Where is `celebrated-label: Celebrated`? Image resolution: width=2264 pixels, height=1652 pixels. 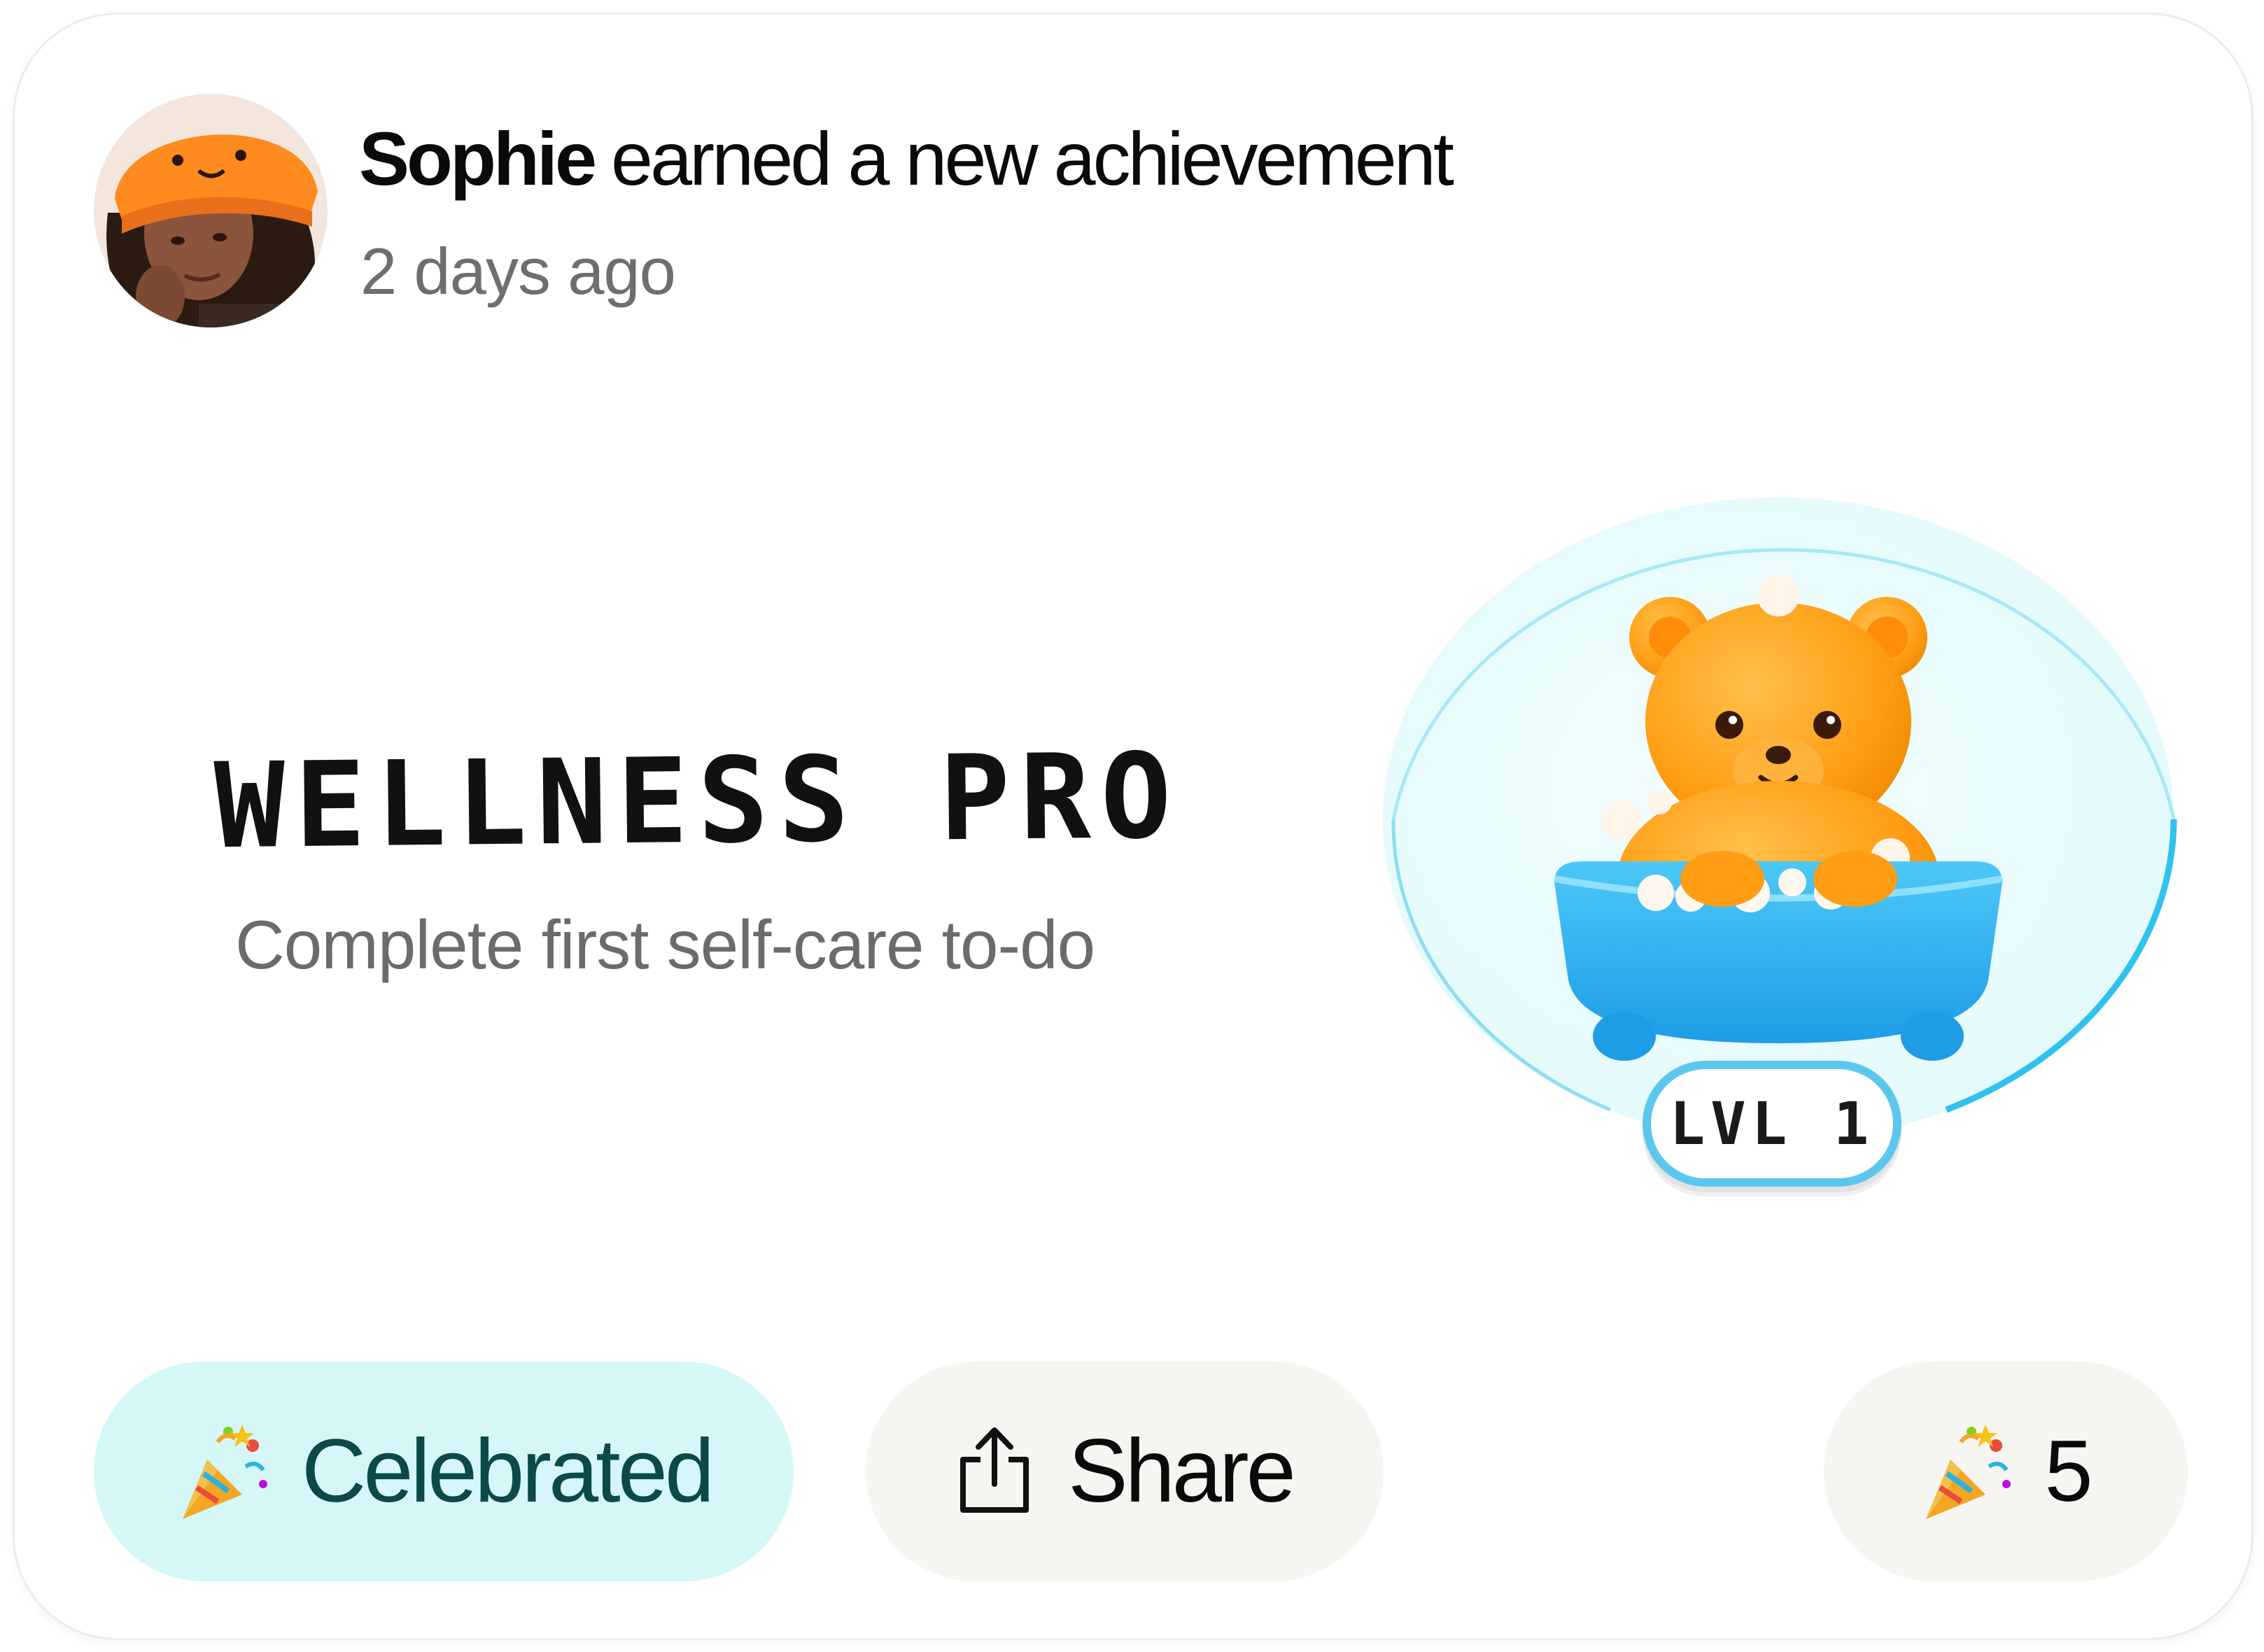
celebrated-label: Celebrated is located at coordinates (508, 1471).